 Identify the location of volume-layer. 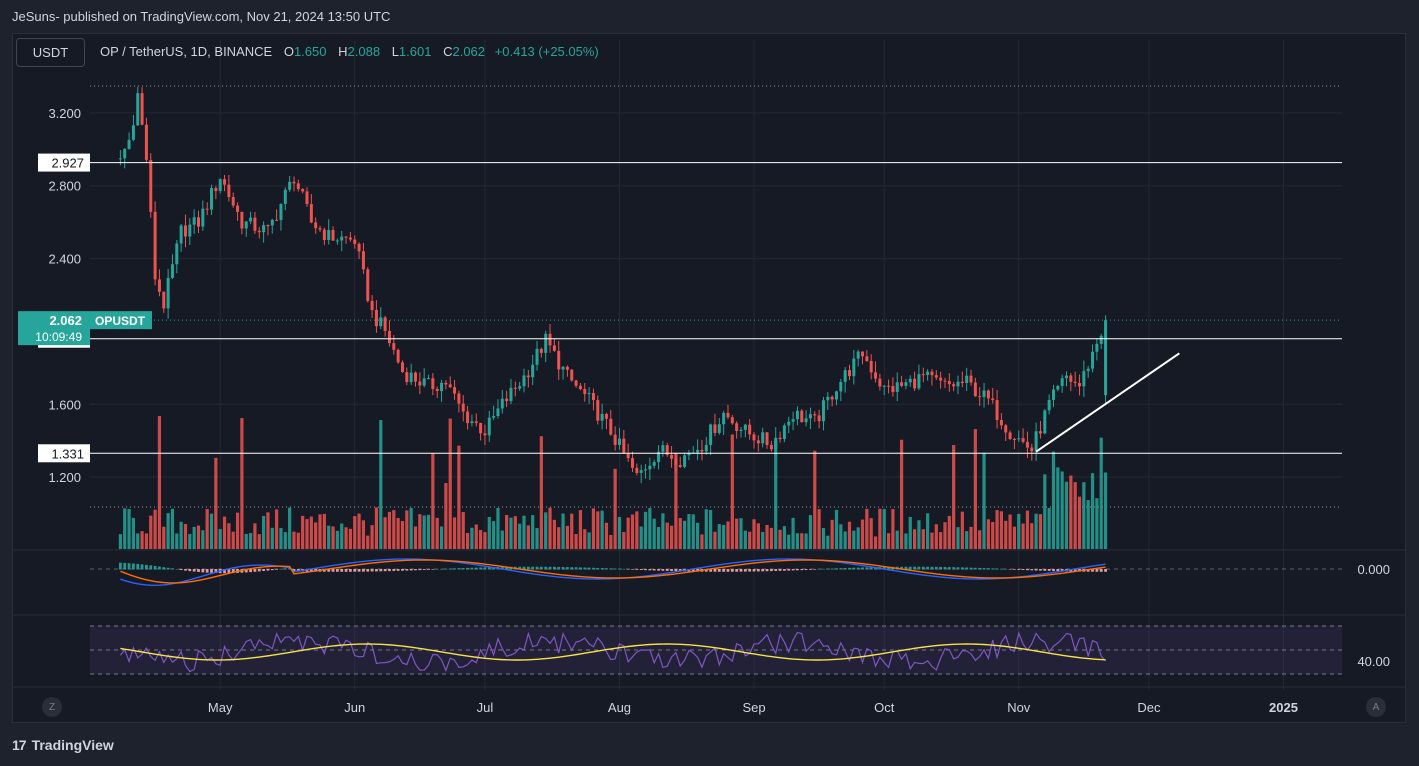
(613, 482).